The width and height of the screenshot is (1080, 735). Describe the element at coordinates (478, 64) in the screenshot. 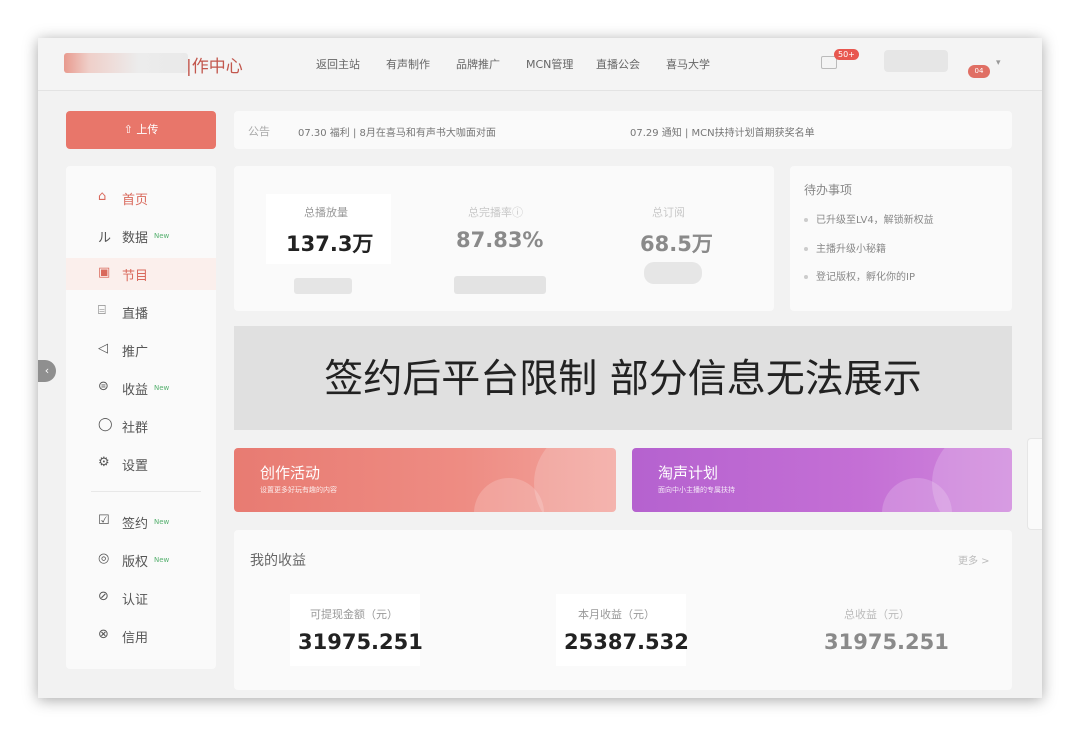

I see `nav-brand-promotion: 品牌推广` at that location.